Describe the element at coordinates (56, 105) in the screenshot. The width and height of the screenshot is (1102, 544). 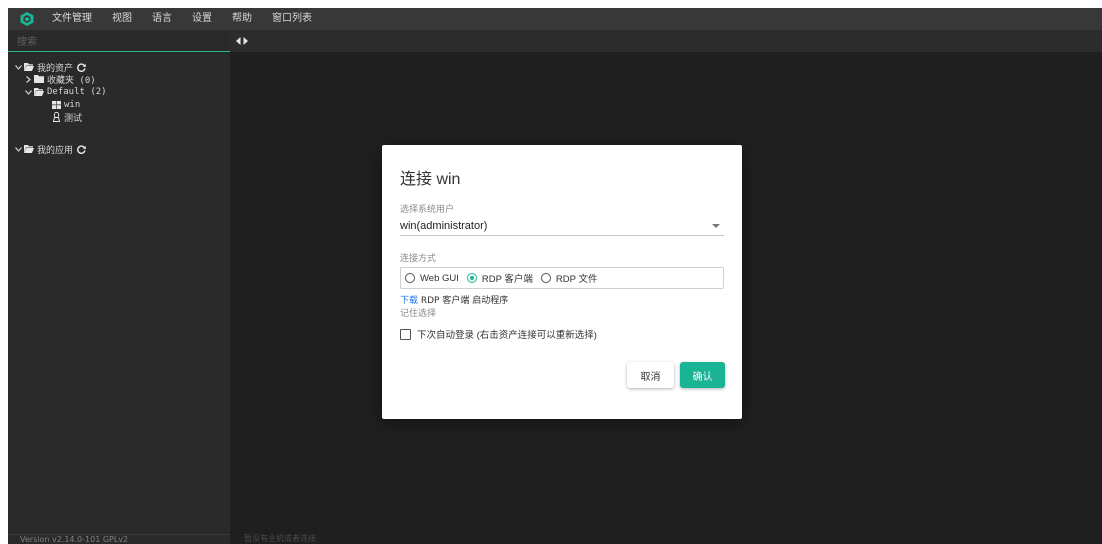
I see `windows-icon` at that location.